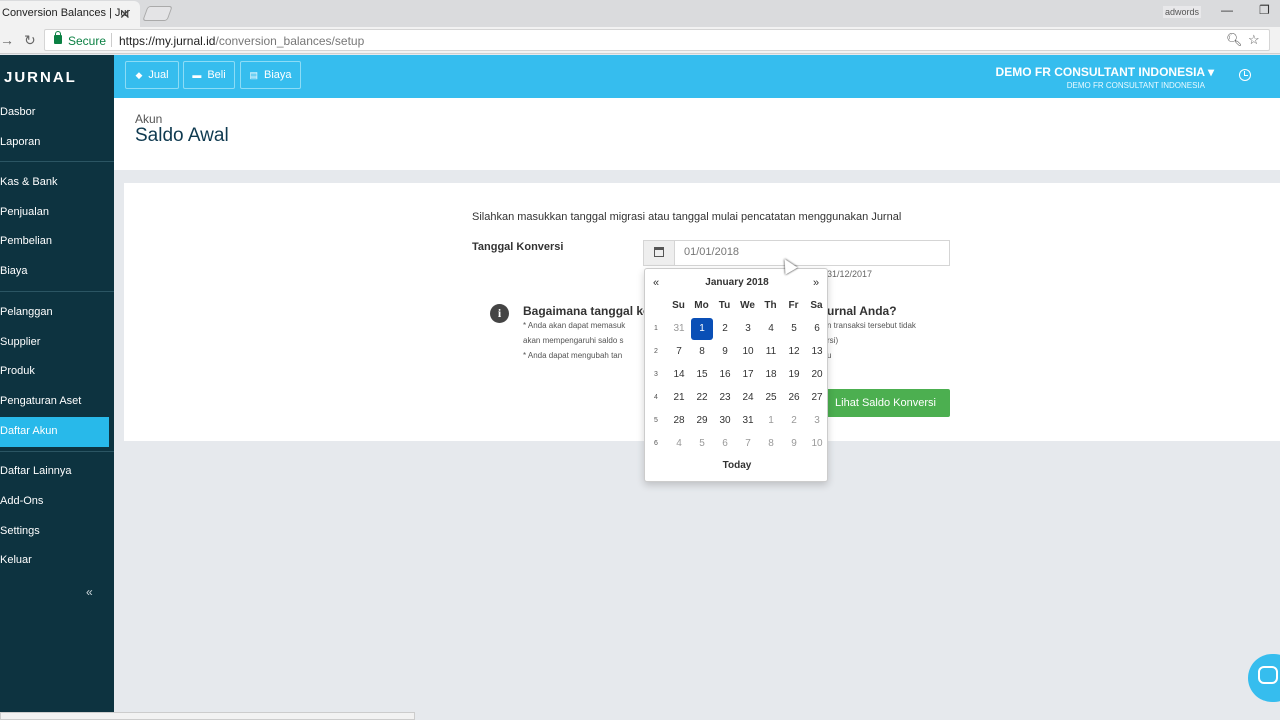 The image size is (1280, 720). What do you see at coordinates (518, 247) in the screenshot?
I see `conversion-date-label: Tanggal Konversi` at bounding box center [518, 247].